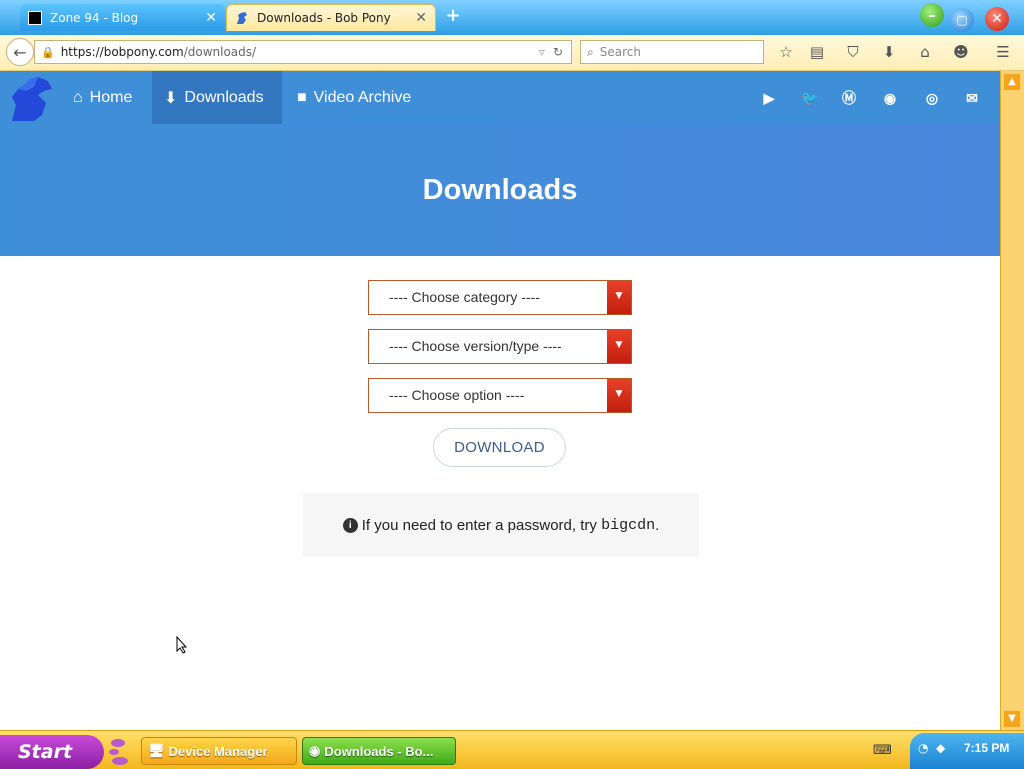 The image size is (1024, 769). What do you see at coordinates (52, 752) in the screenshot?
I see `start-button: Start` at bounding box center [52, 752].